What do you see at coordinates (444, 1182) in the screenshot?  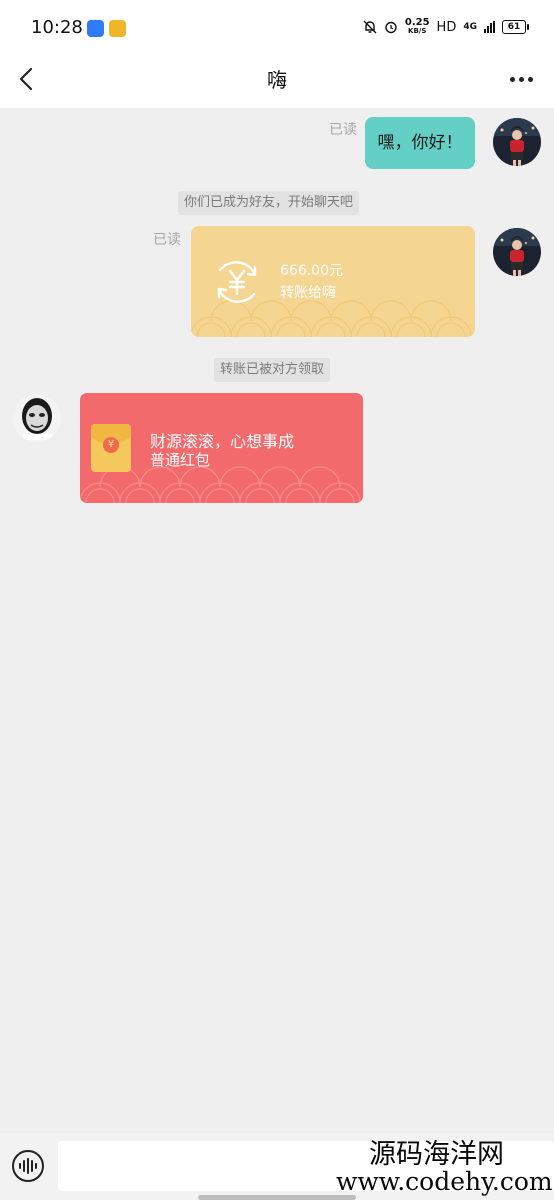 I see `watermark-url: www.codehy.com` at bounding box center [444, 1182].